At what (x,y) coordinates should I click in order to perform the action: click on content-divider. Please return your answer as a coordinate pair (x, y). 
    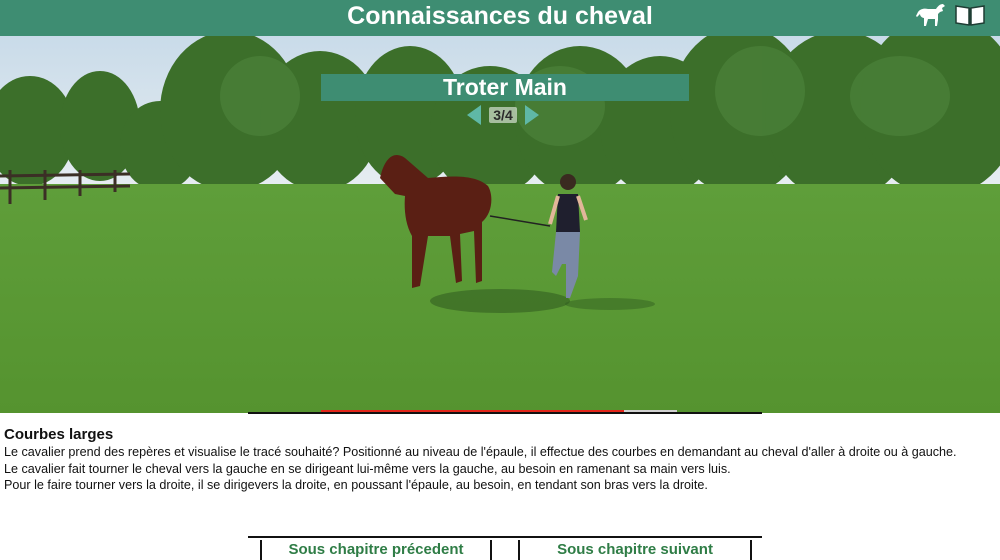
    Looking at the image, I should click on (505, 413).